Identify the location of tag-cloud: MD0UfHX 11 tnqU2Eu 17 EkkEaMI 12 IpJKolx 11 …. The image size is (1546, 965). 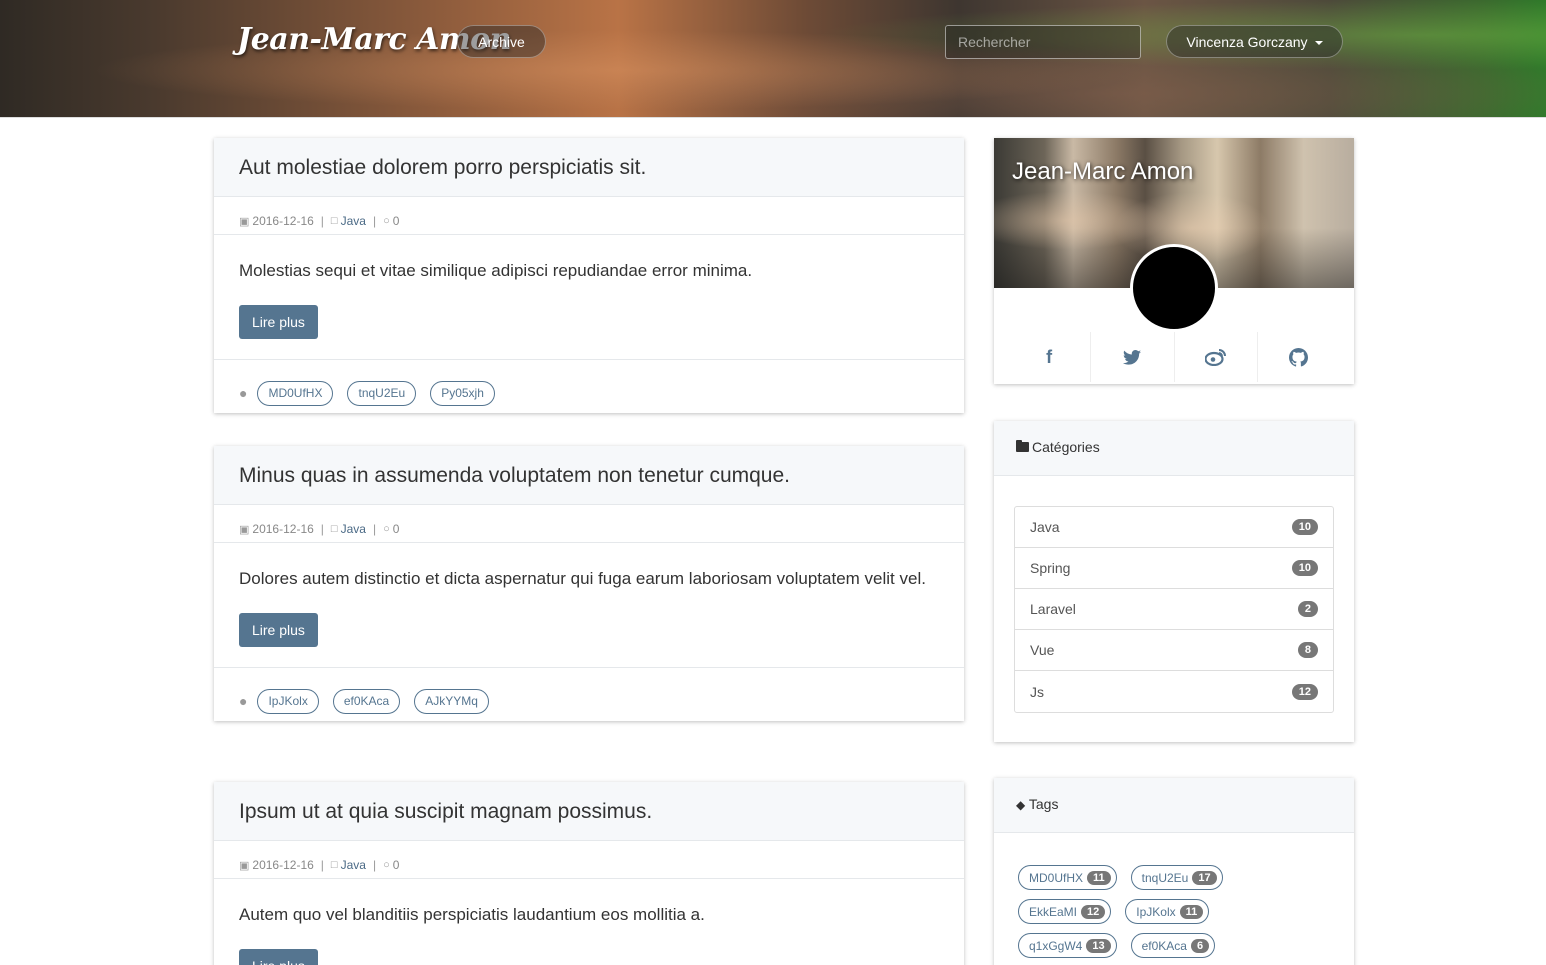
(1174, 895).